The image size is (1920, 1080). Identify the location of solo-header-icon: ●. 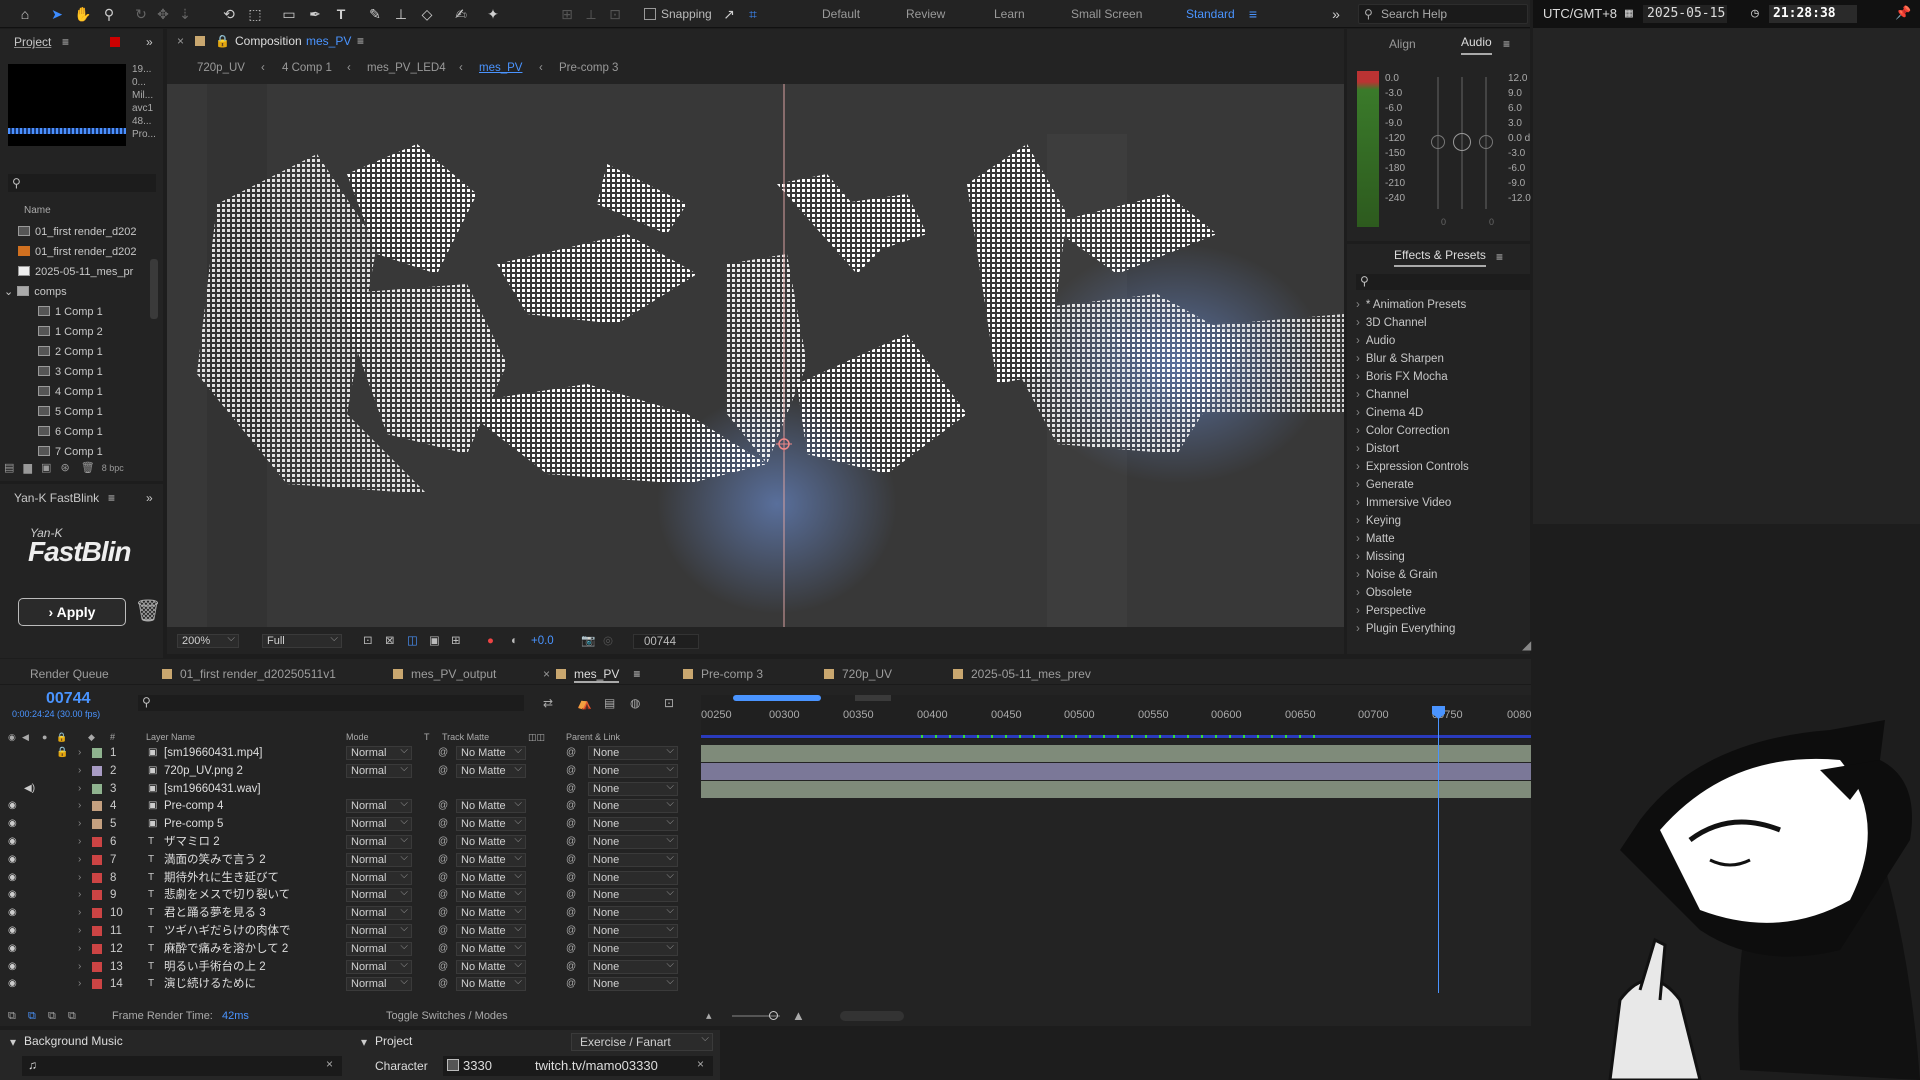
(44, 737).